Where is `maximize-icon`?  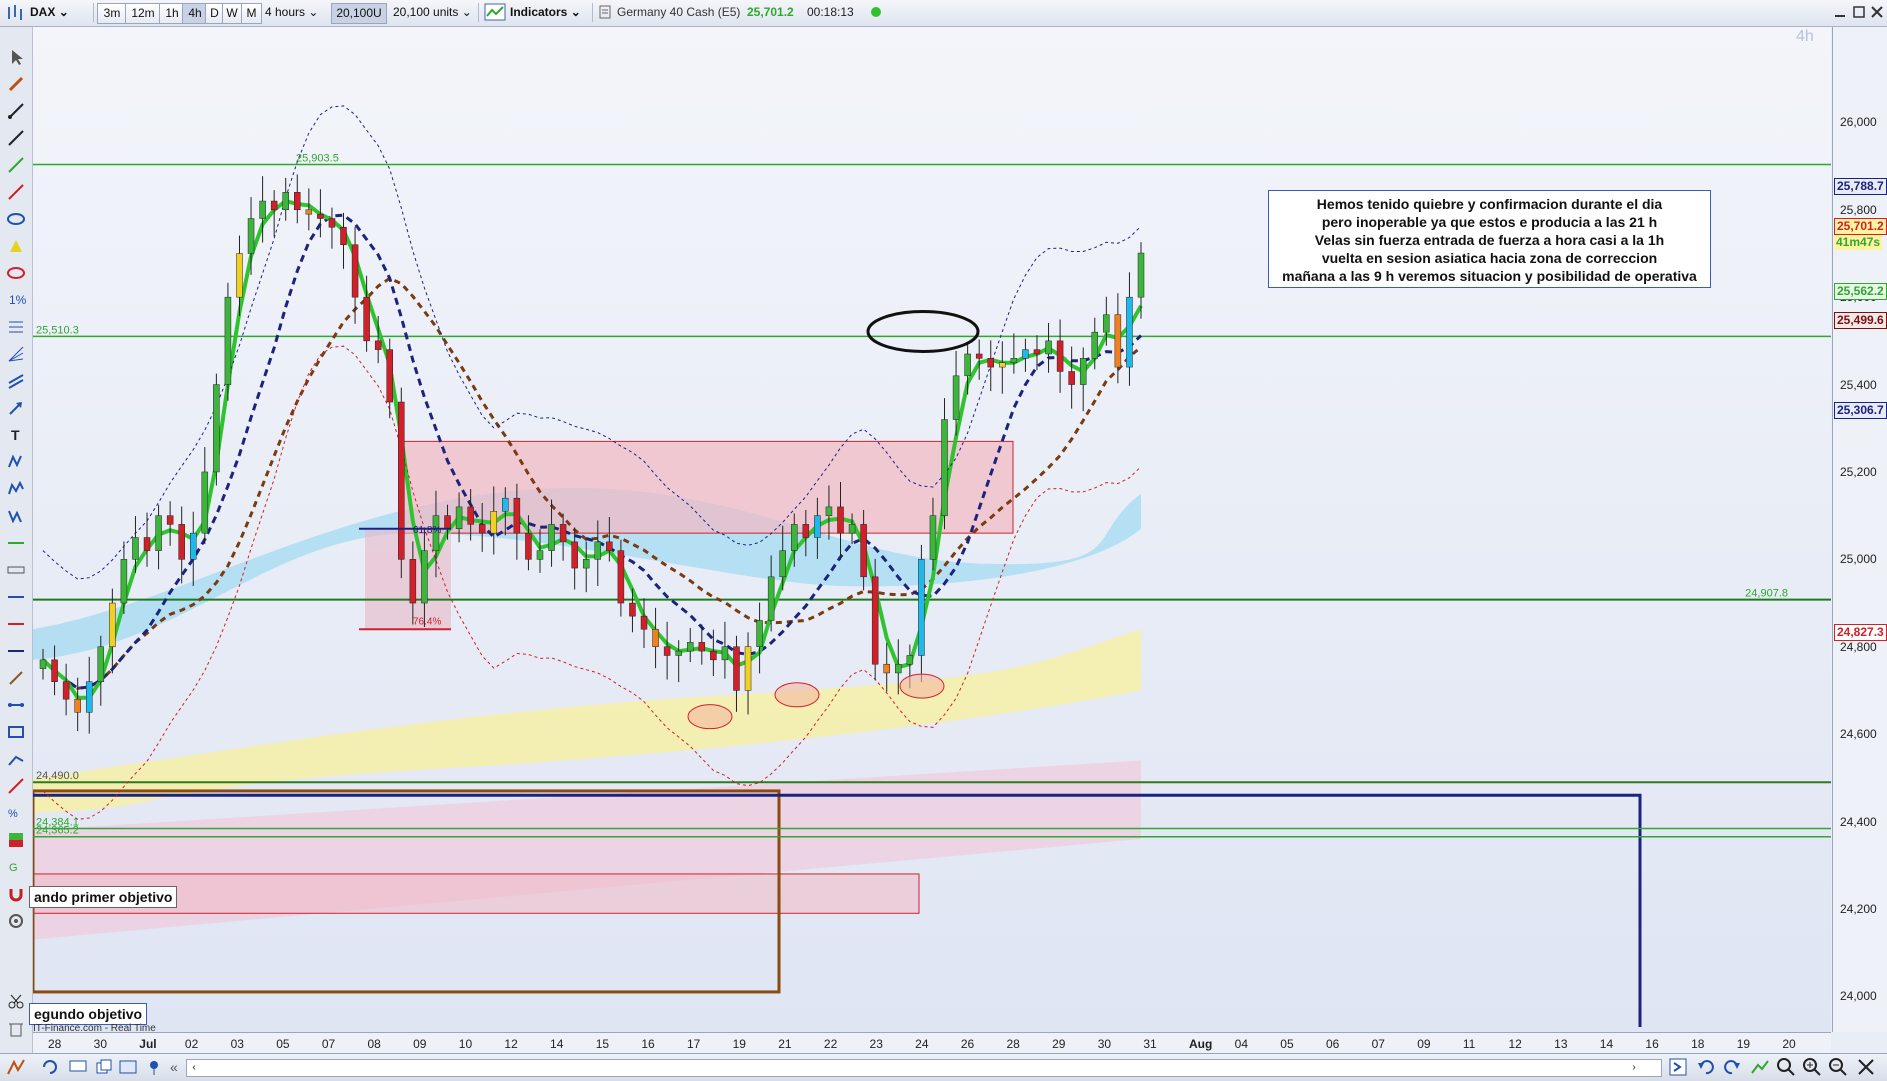 maximize-icon is located at coordinates (1859, 12).